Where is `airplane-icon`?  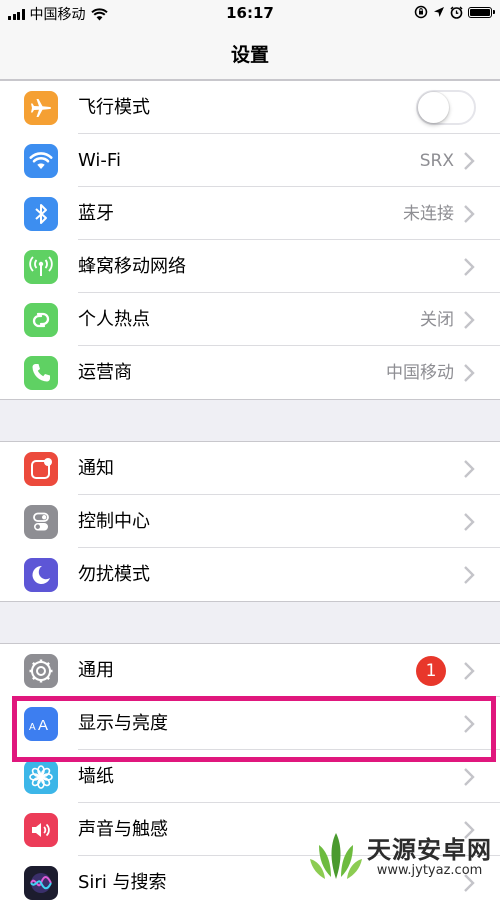 airplane-icon is located at coordinates (41, 108).